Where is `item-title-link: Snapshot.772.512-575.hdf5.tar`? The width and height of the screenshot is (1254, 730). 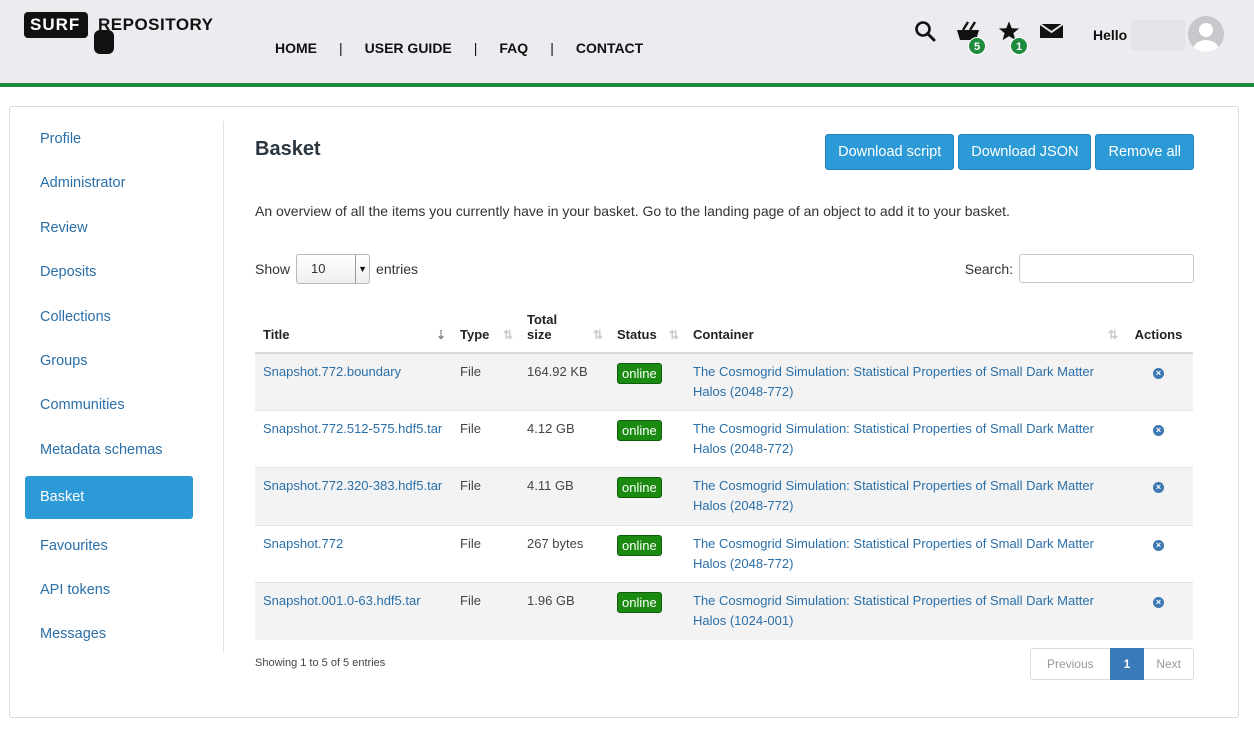 item-title-link: Snapshot.772.512-575.hdf5.tar is located at coordinates (352, 428).